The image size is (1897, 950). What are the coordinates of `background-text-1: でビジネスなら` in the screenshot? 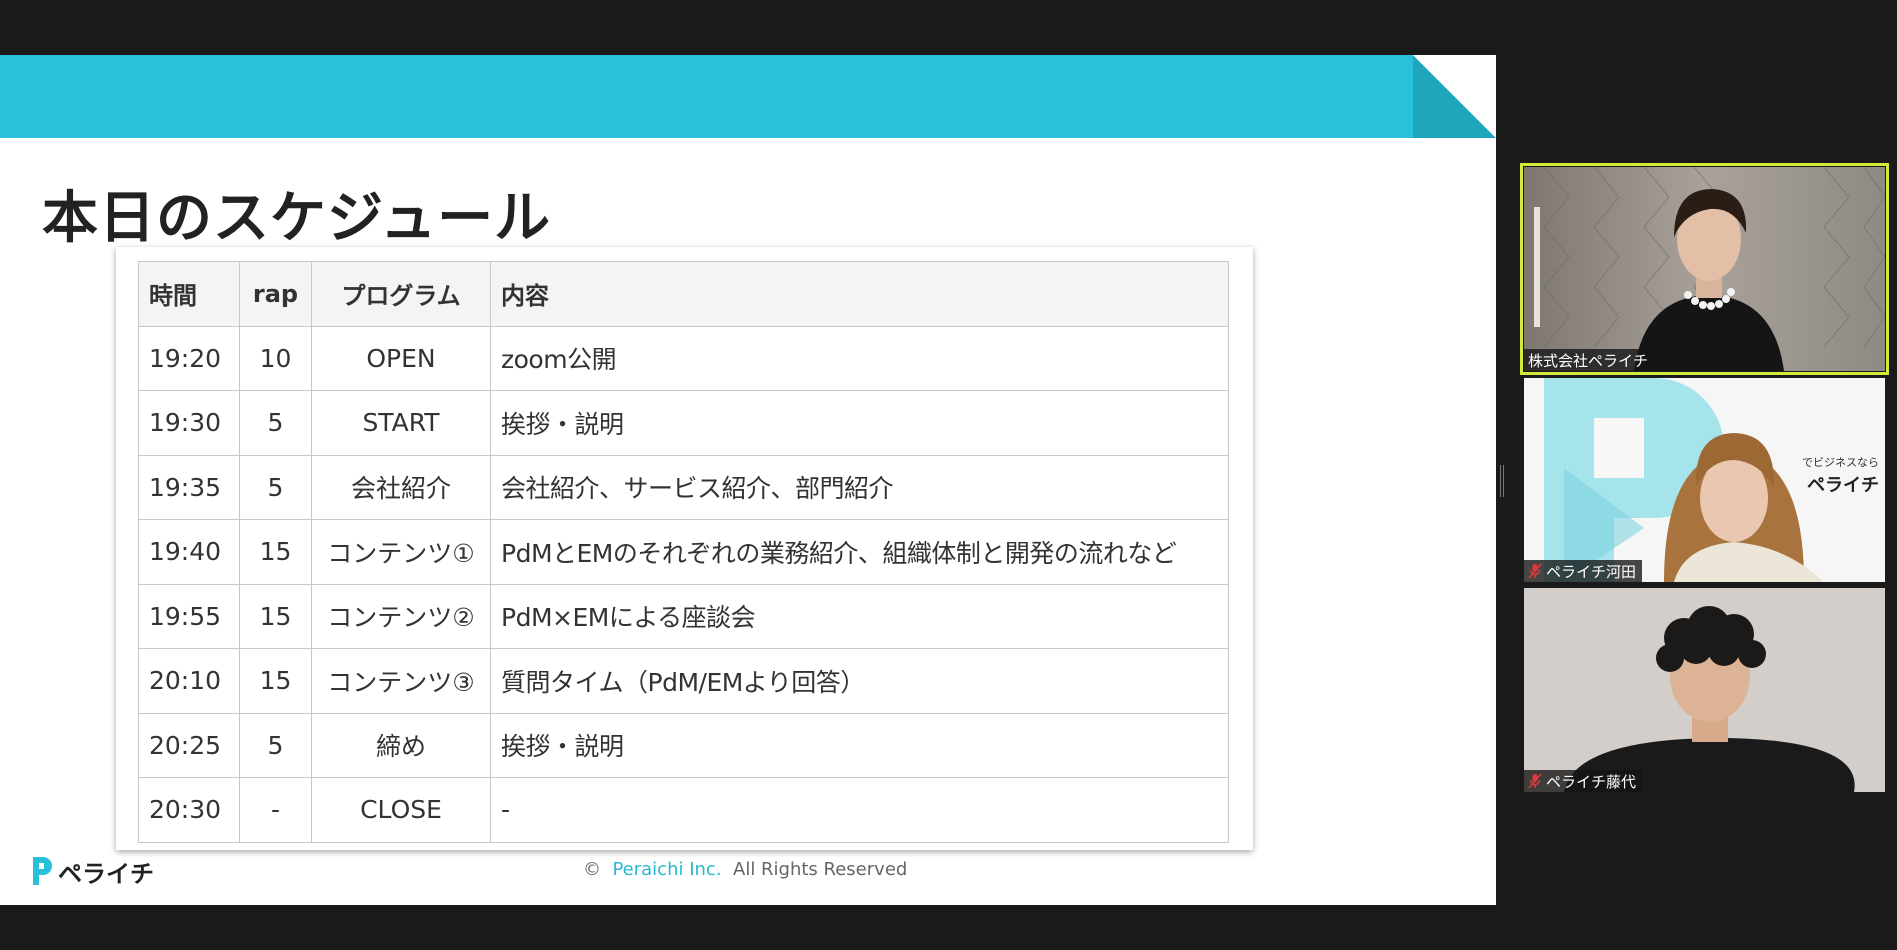 It's located at (1840, 462).